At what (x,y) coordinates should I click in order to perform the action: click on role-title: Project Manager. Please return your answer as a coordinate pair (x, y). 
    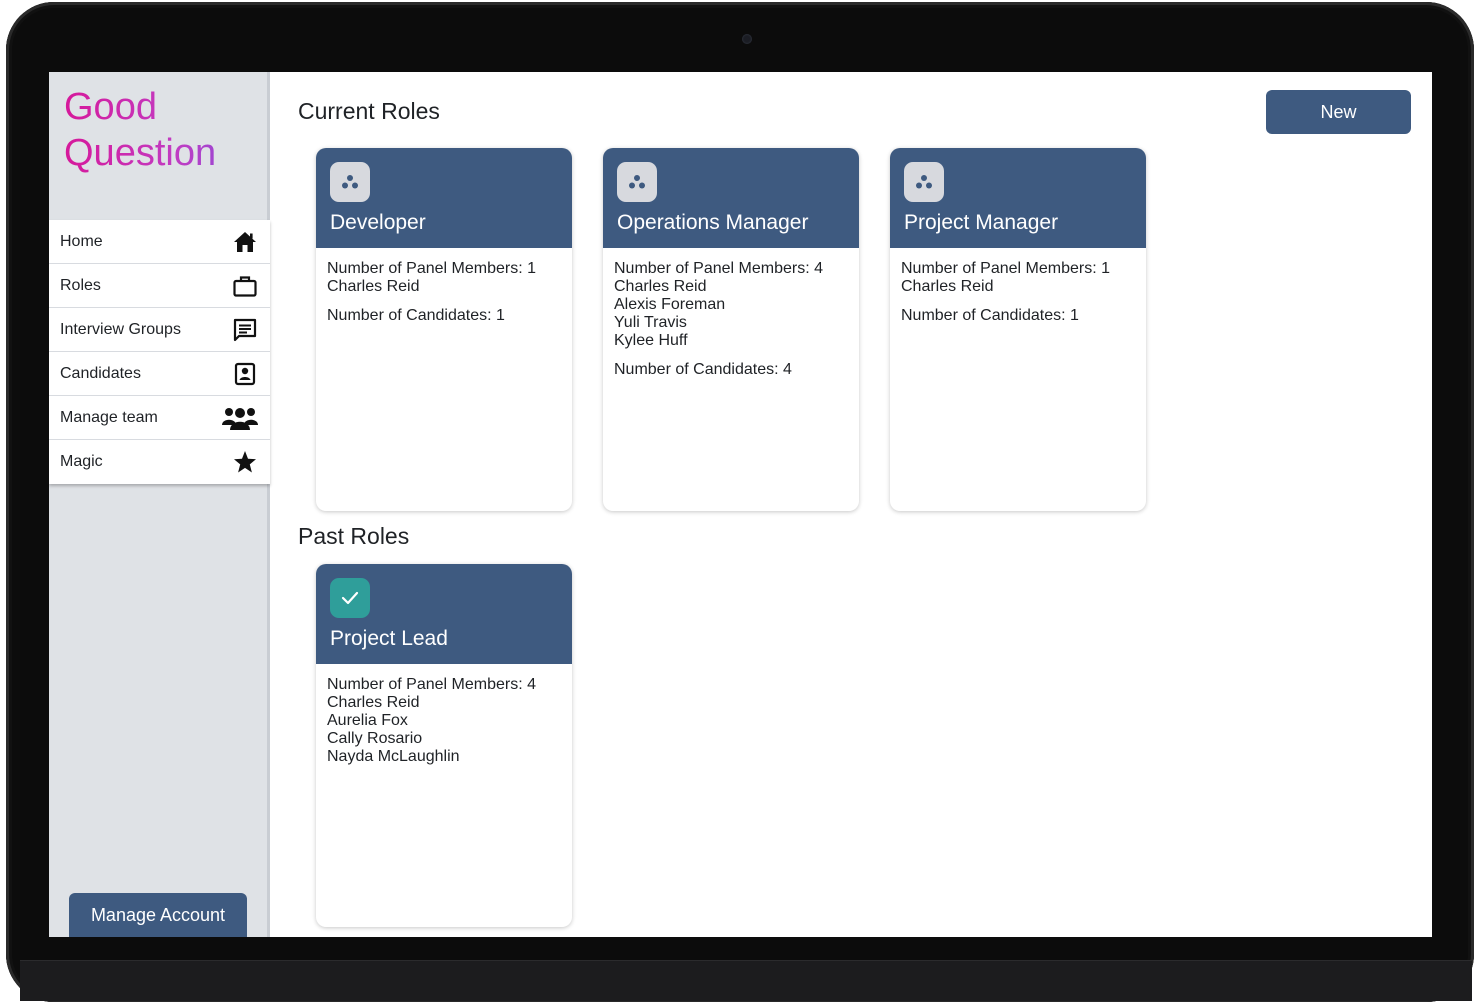
    Looking at the image, I should click on (981, 222).